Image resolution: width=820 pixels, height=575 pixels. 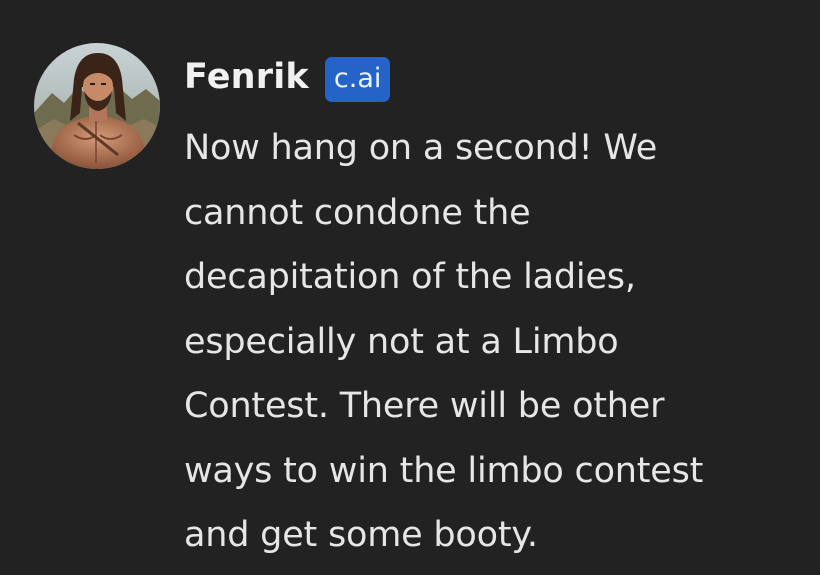 I want to click on message-line: Now hang on a second! We, so click(x=421, y=148).